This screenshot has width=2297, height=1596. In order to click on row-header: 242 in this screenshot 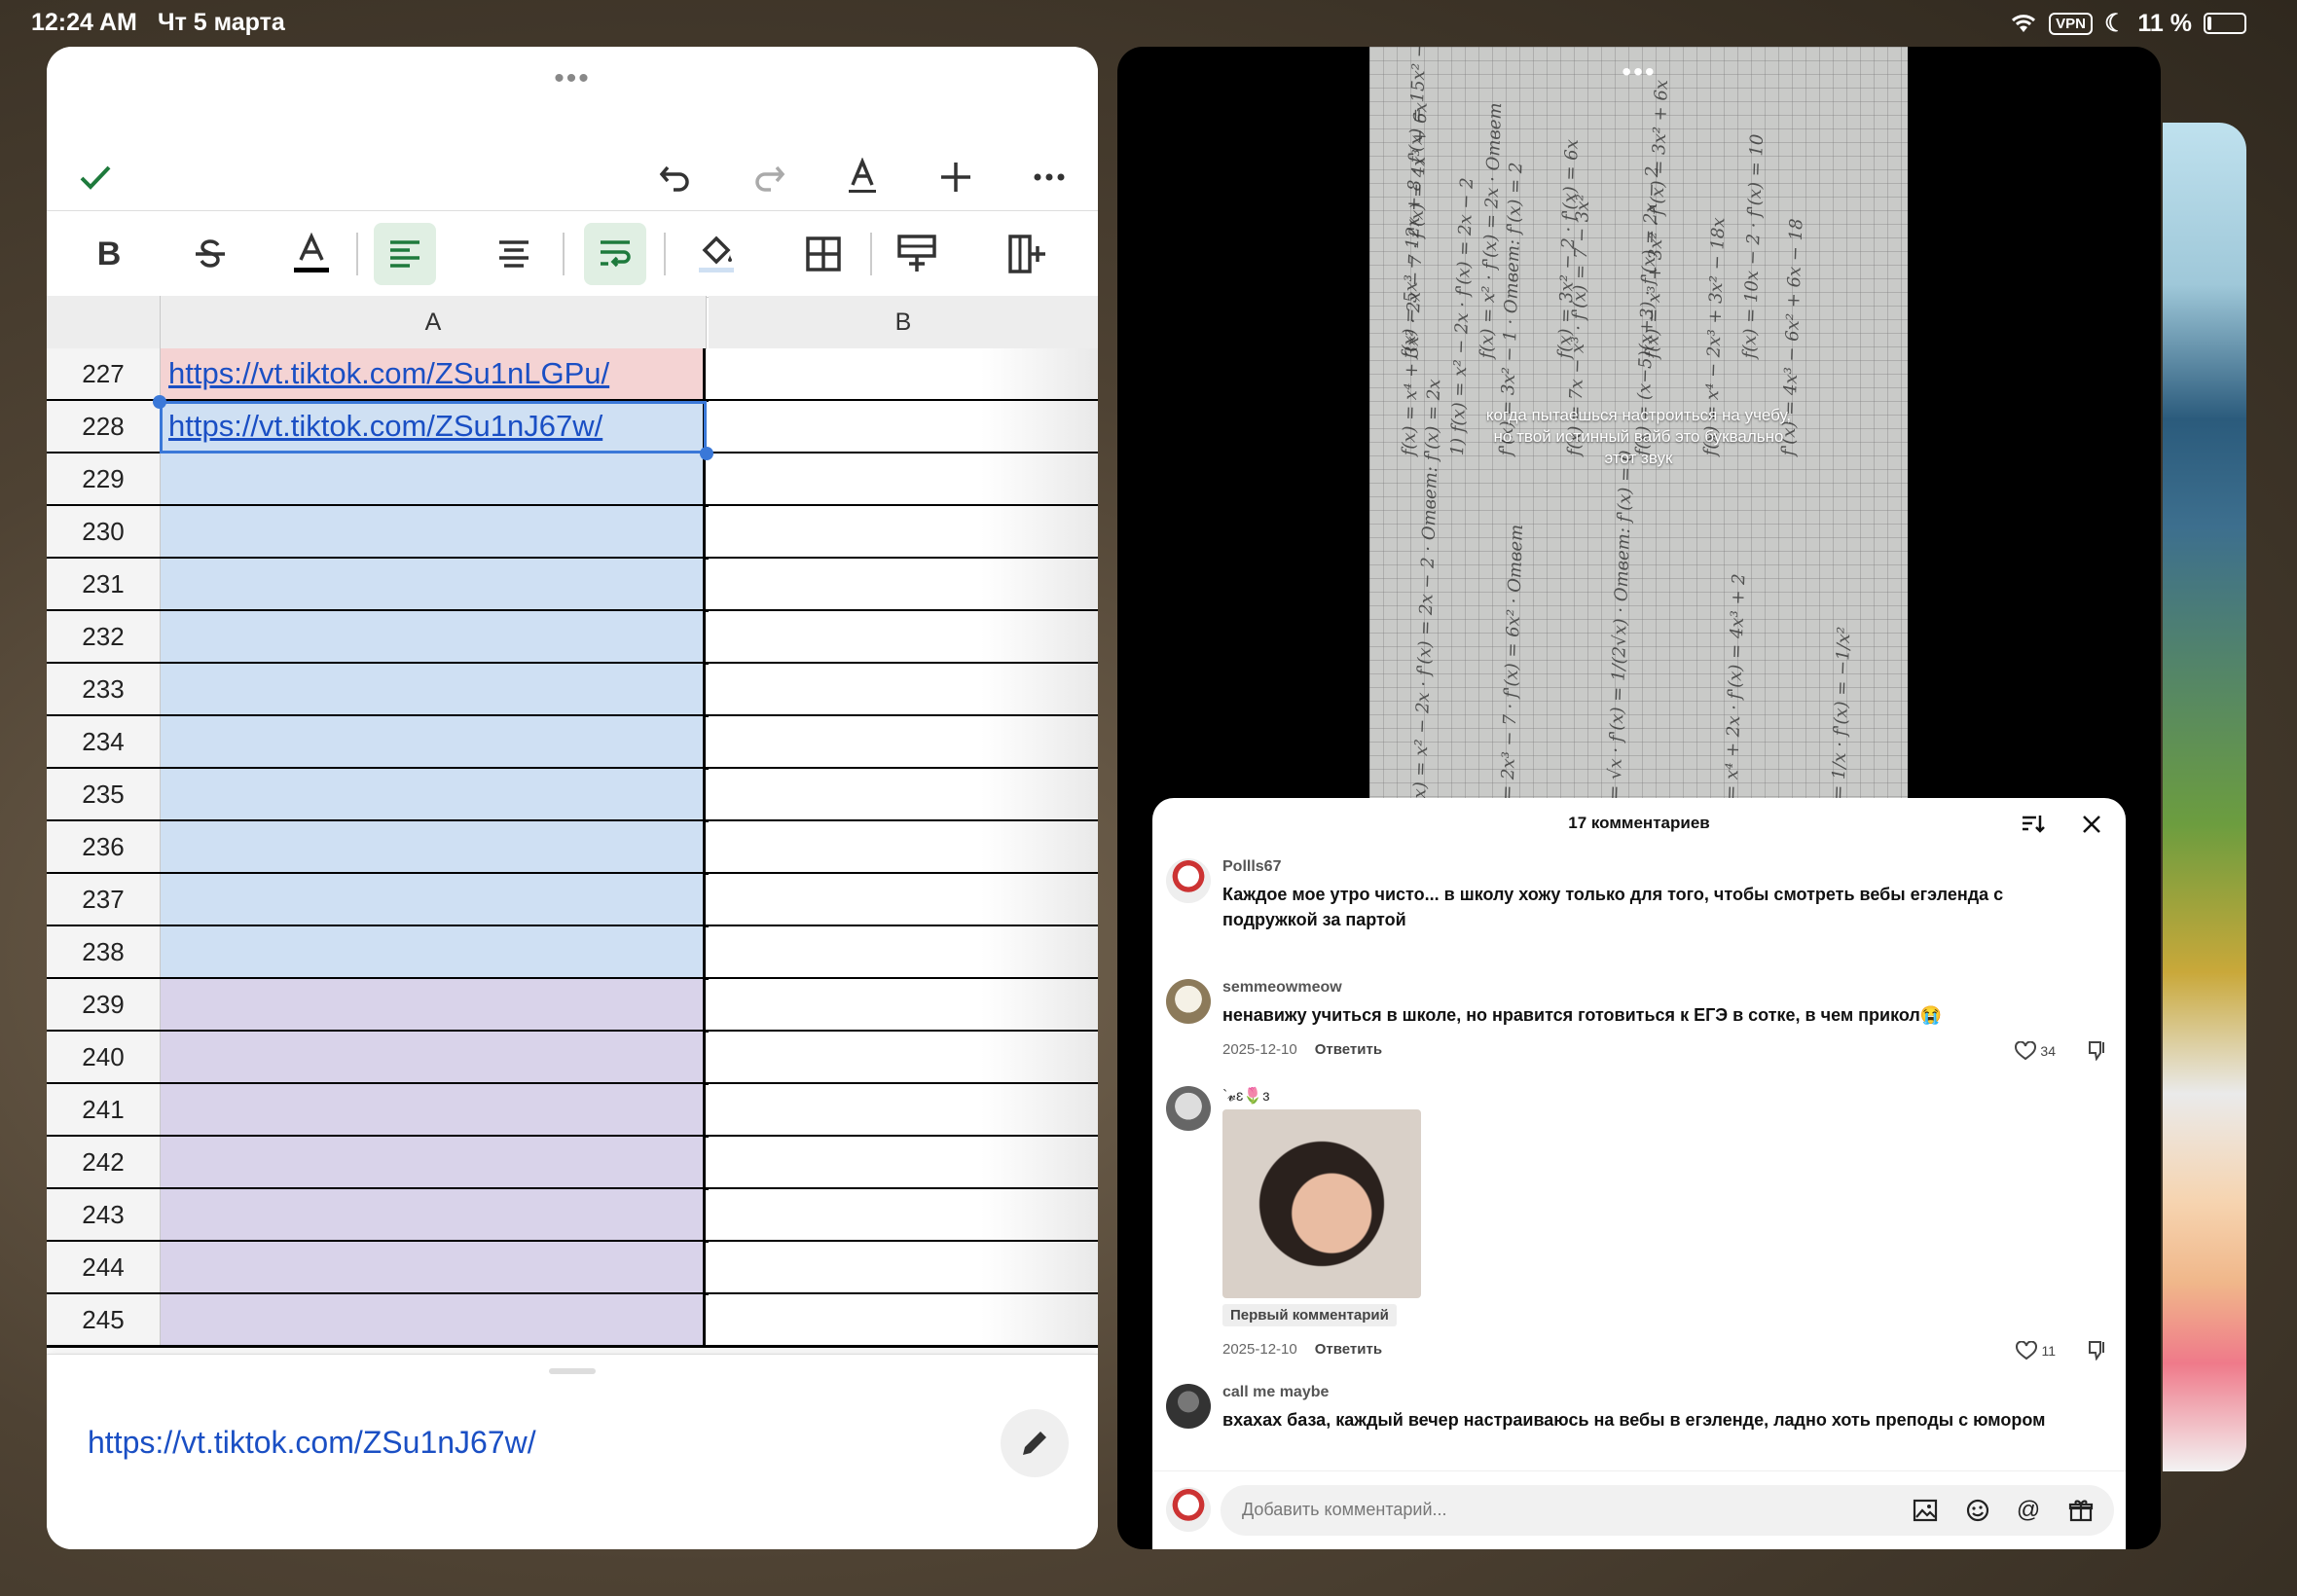, I will do `click(104, 1162)`.